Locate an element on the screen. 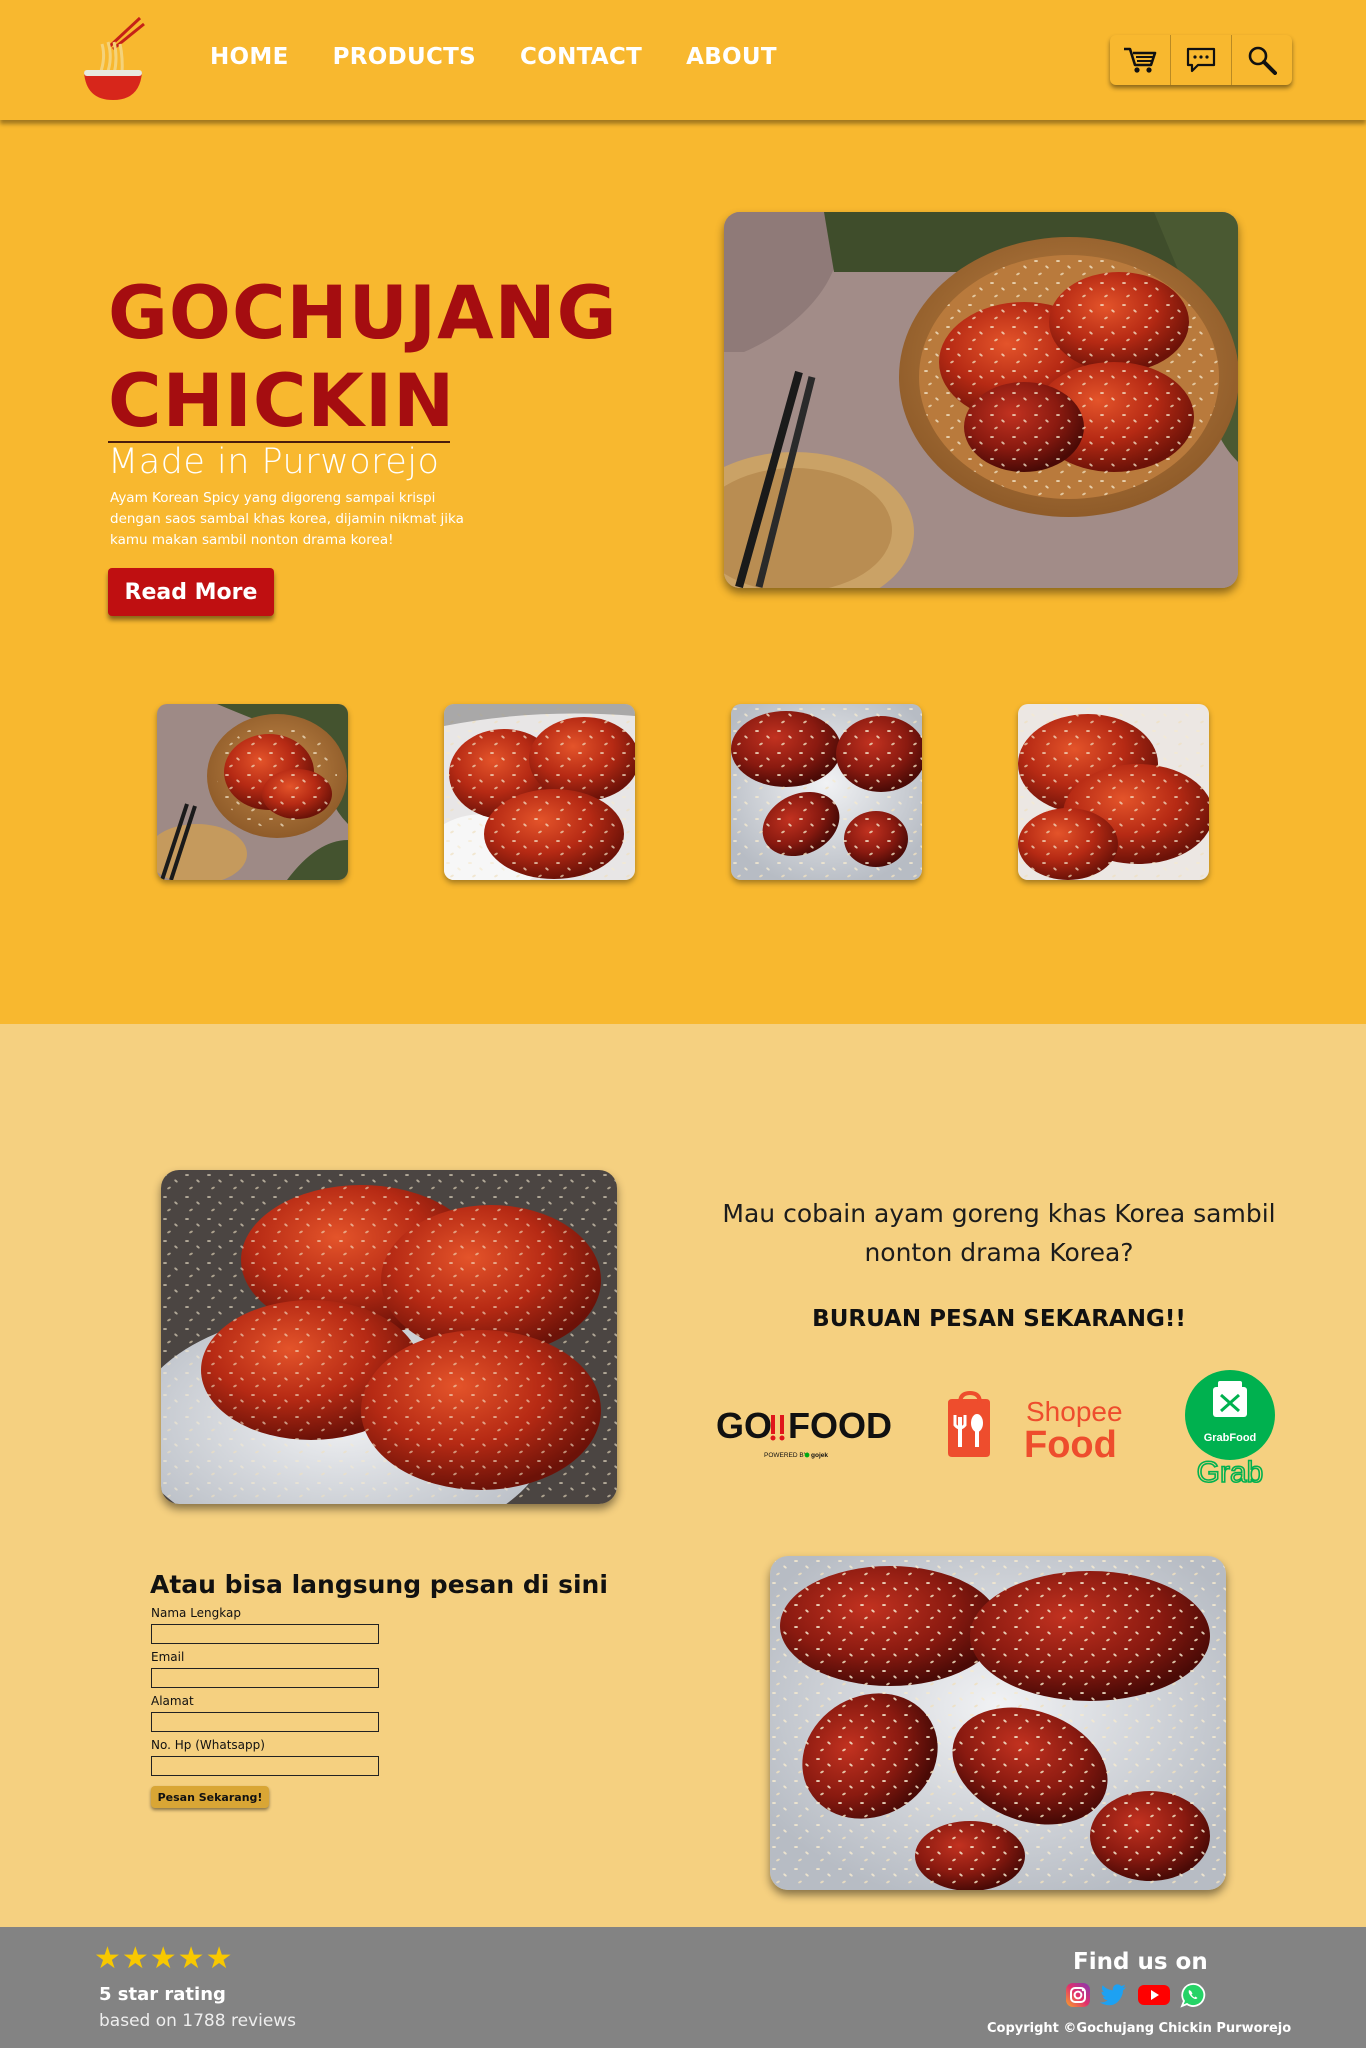 This screenshot has height=2048, width=1366. find-us-heading: Find us on is located at coordinates (1140, 1962).